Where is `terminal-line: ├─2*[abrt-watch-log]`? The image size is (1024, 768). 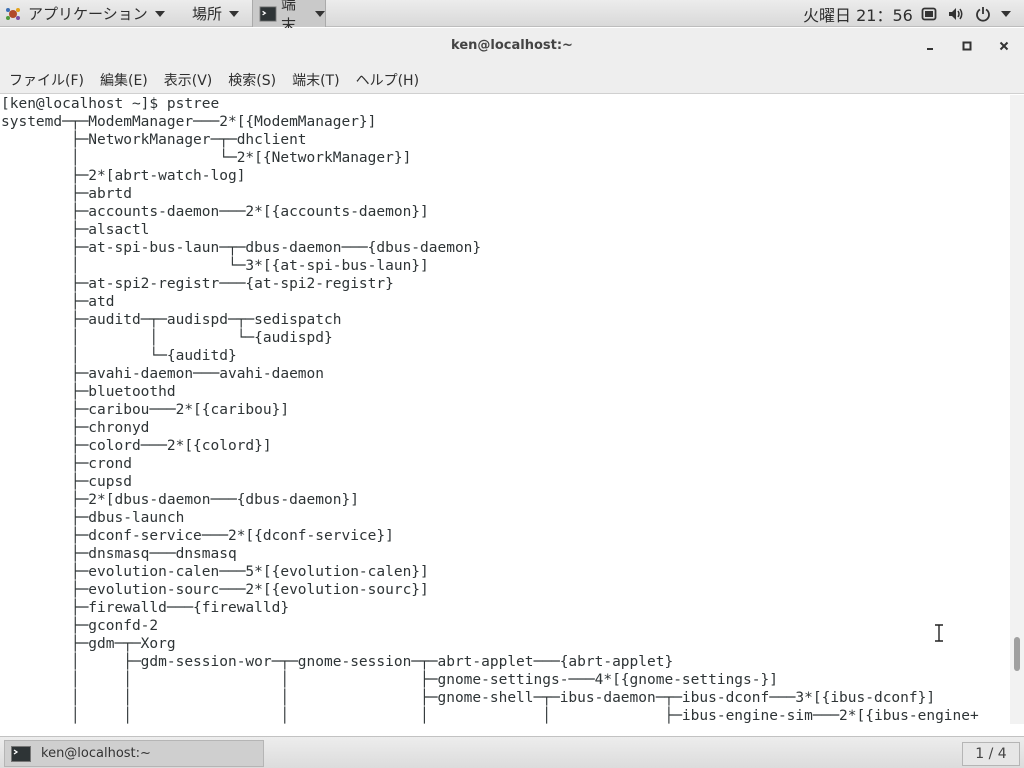 terminal-line: ├─2*[abrt-watch-log] is located at coordinates (123, 176).